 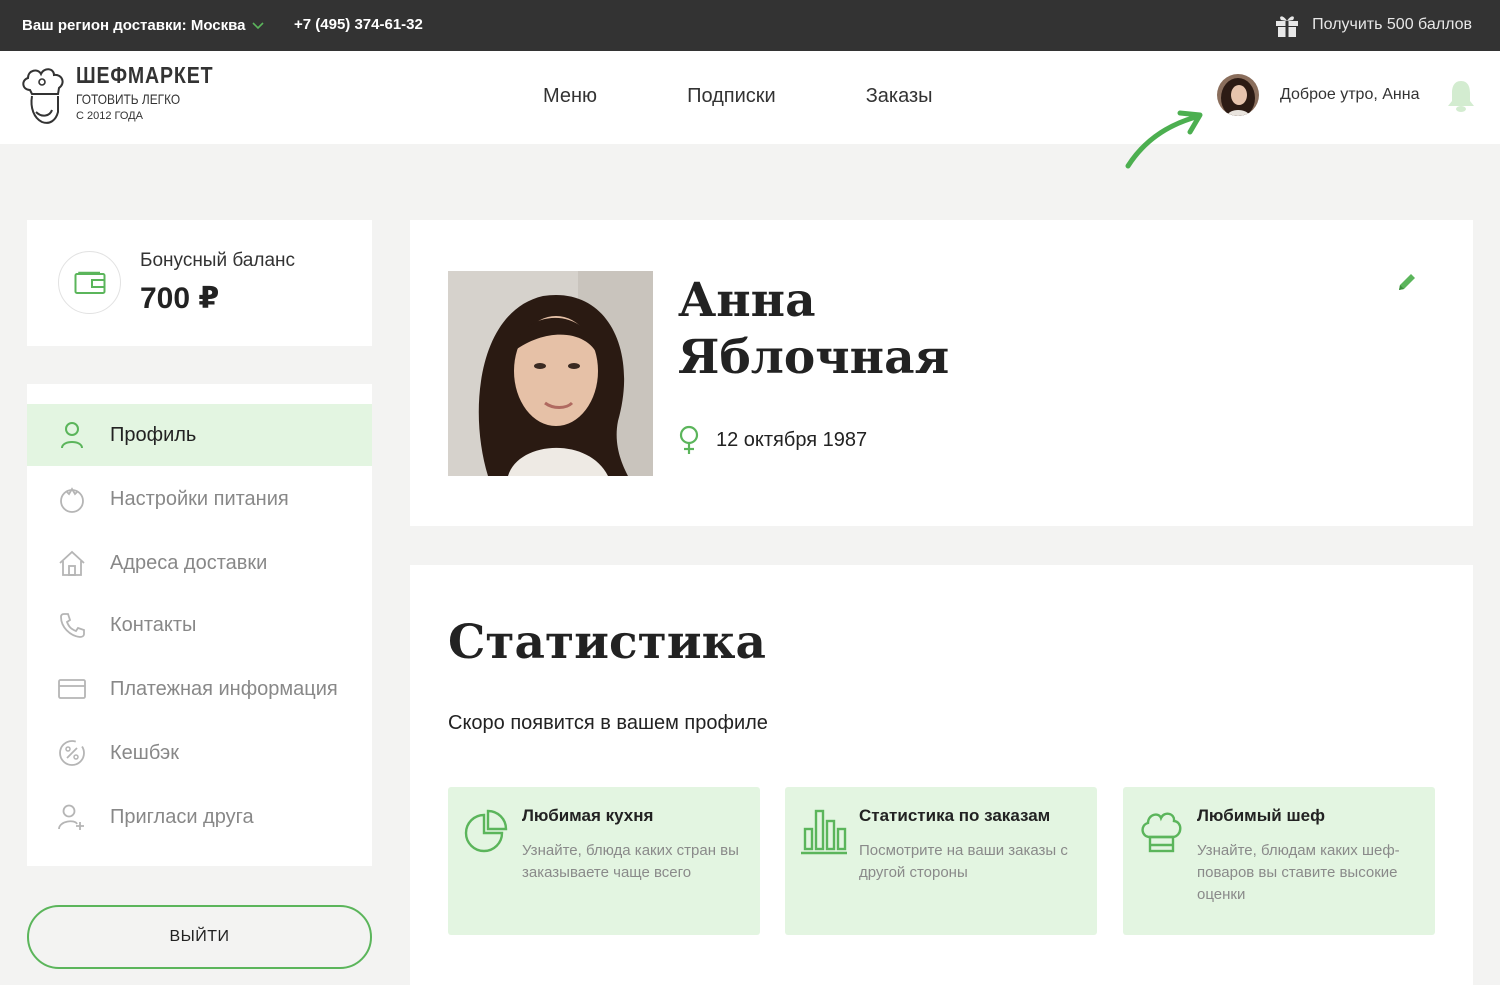 I want to click on logo-subtitle: ГОТОВИТЬ ЛЕГКО, so click(x=128, y=99).